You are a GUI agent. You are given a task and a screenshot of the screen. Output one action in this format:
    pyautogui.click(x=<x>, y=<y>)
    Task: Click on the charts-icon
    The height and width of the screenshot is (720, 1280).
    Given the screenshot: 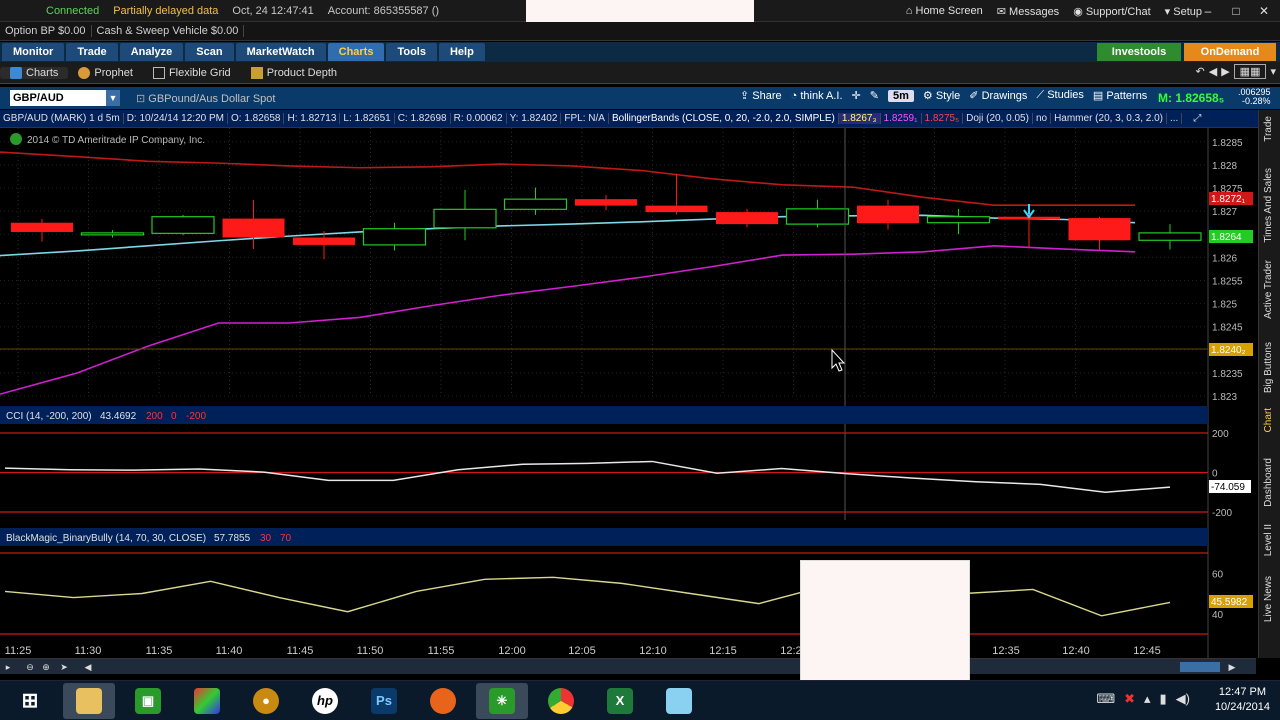 What is the action you would take?
    pyautogui.click(x=16, y=72)
    